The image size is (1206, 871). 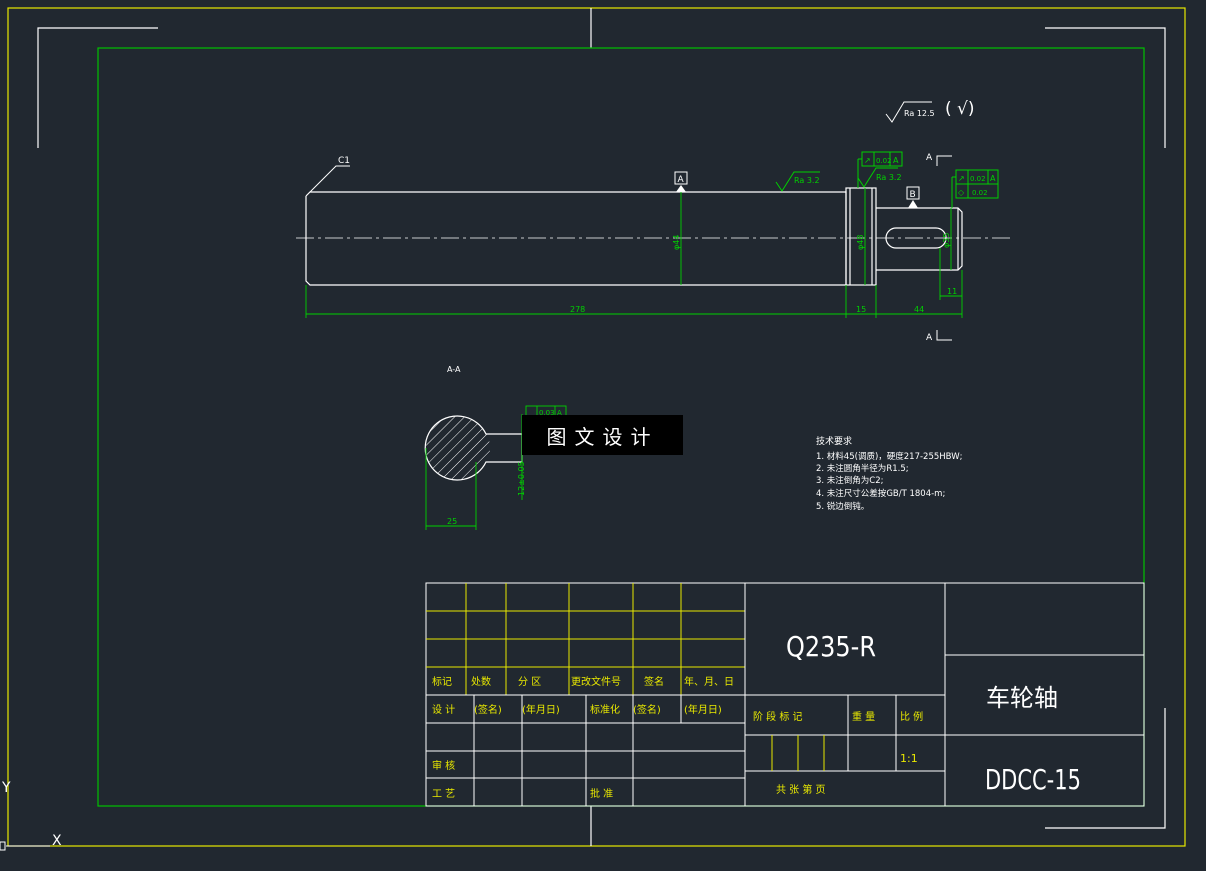 What do you see at coordinates (863, 716) in the screenshot?
I see `tb-weight: 重 量` at bounding box center [863, 716].